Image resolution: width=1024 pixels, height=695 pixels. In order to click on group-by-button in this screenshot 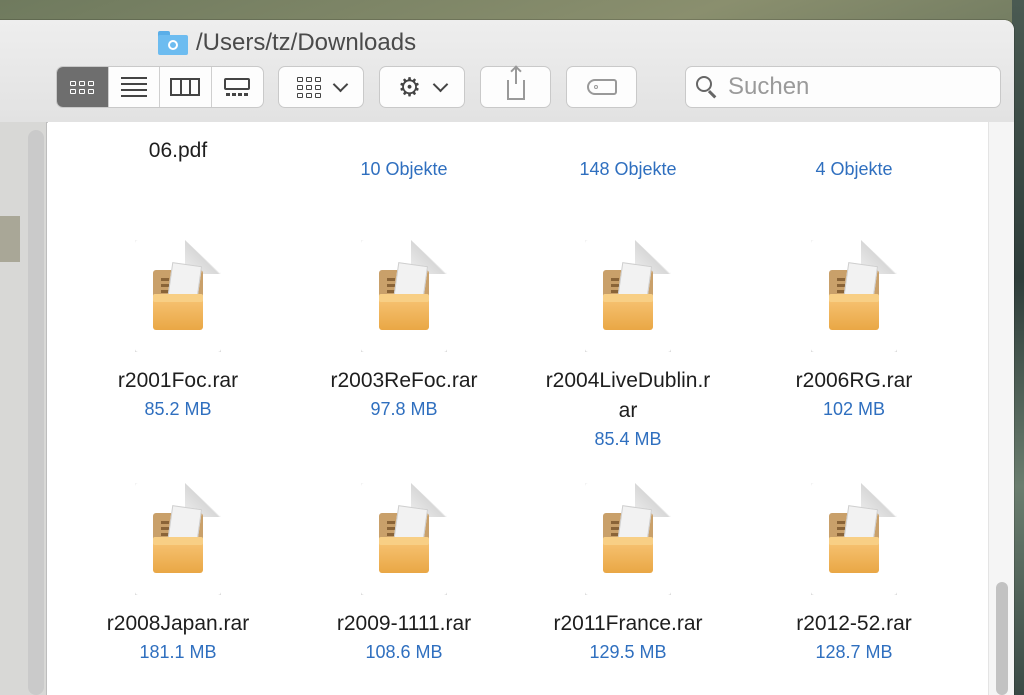, I will do `click(321, 87)`.